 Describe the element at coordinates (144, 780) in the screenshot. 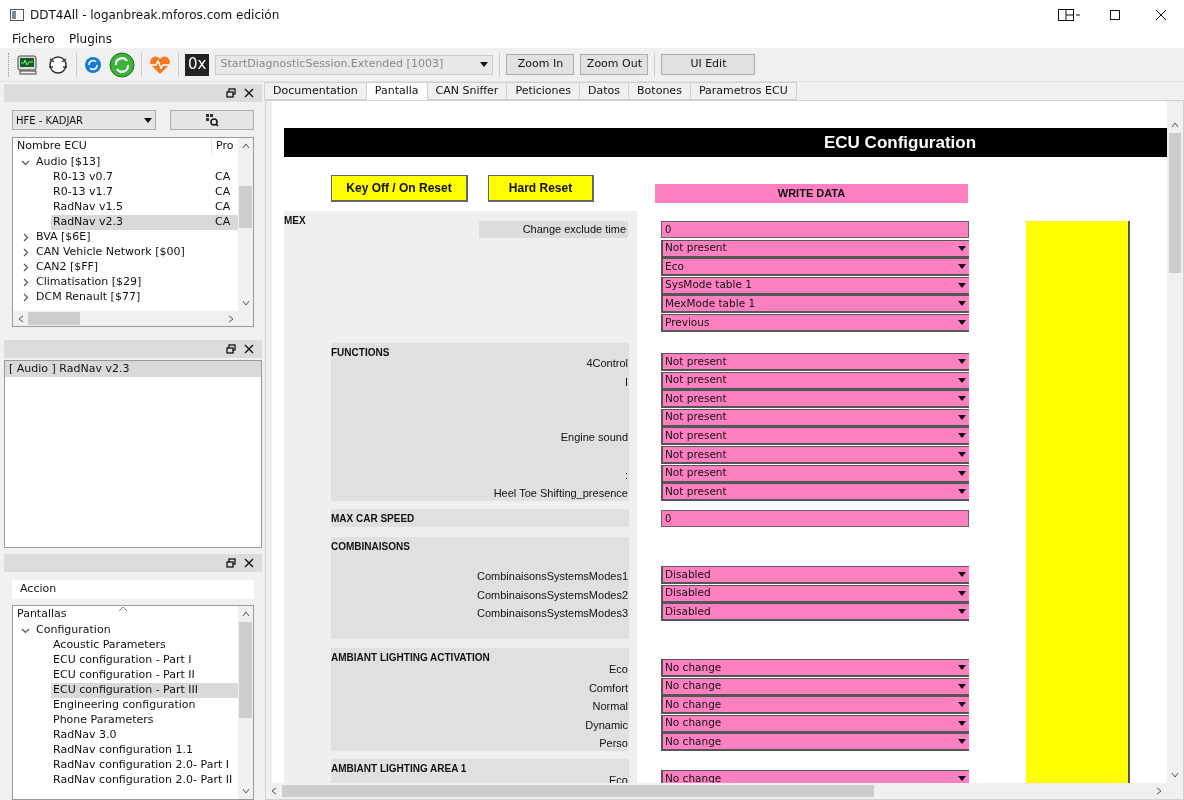

I see `tree-item: RadNav configuration 2.0- Part II` at that location.